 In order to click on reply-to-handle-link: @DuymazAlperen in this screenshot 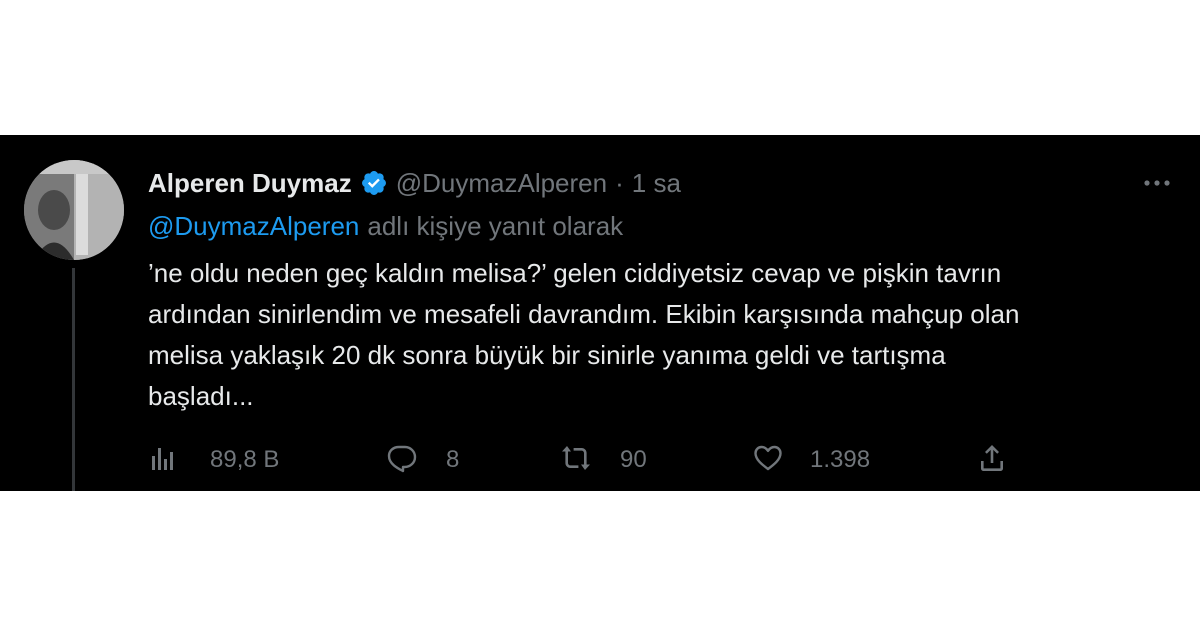, I will do `click(253, 226)`.